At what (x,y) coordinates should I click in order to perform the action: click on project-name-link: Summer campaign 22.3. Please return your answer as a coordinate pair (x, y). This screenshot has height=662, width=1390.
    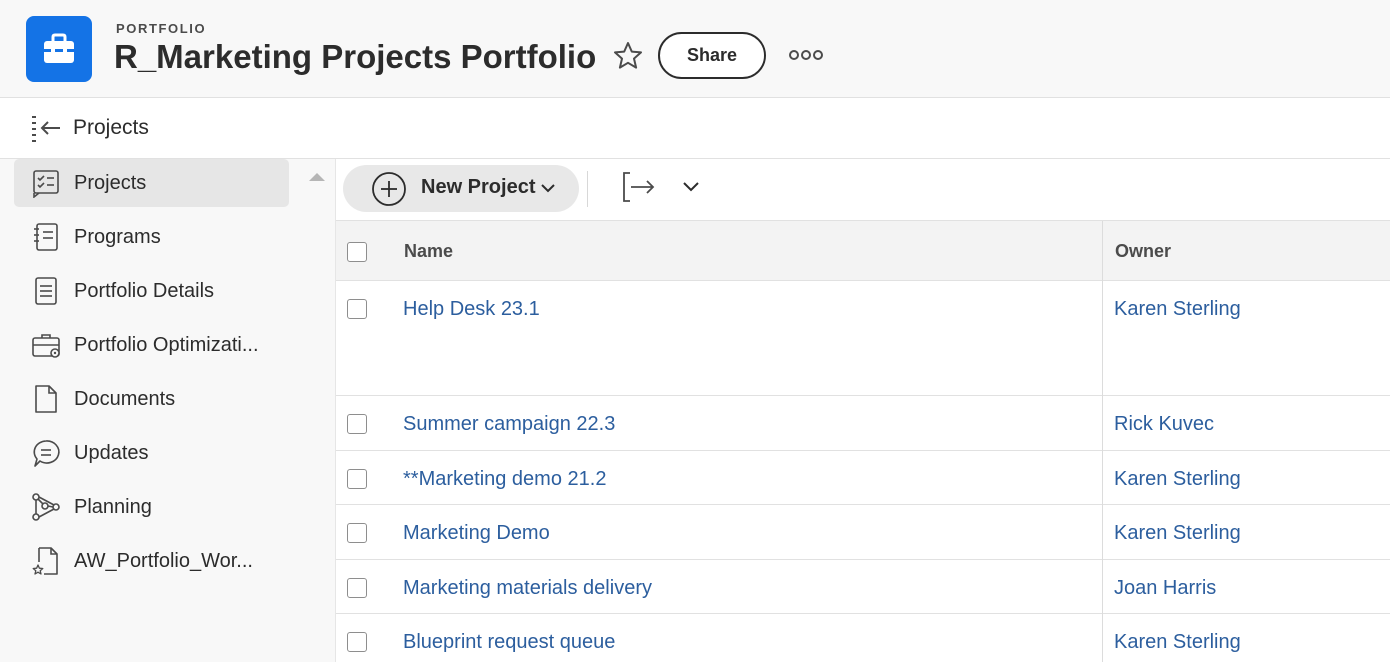
    Looking at the image, I should click on (509, 424).